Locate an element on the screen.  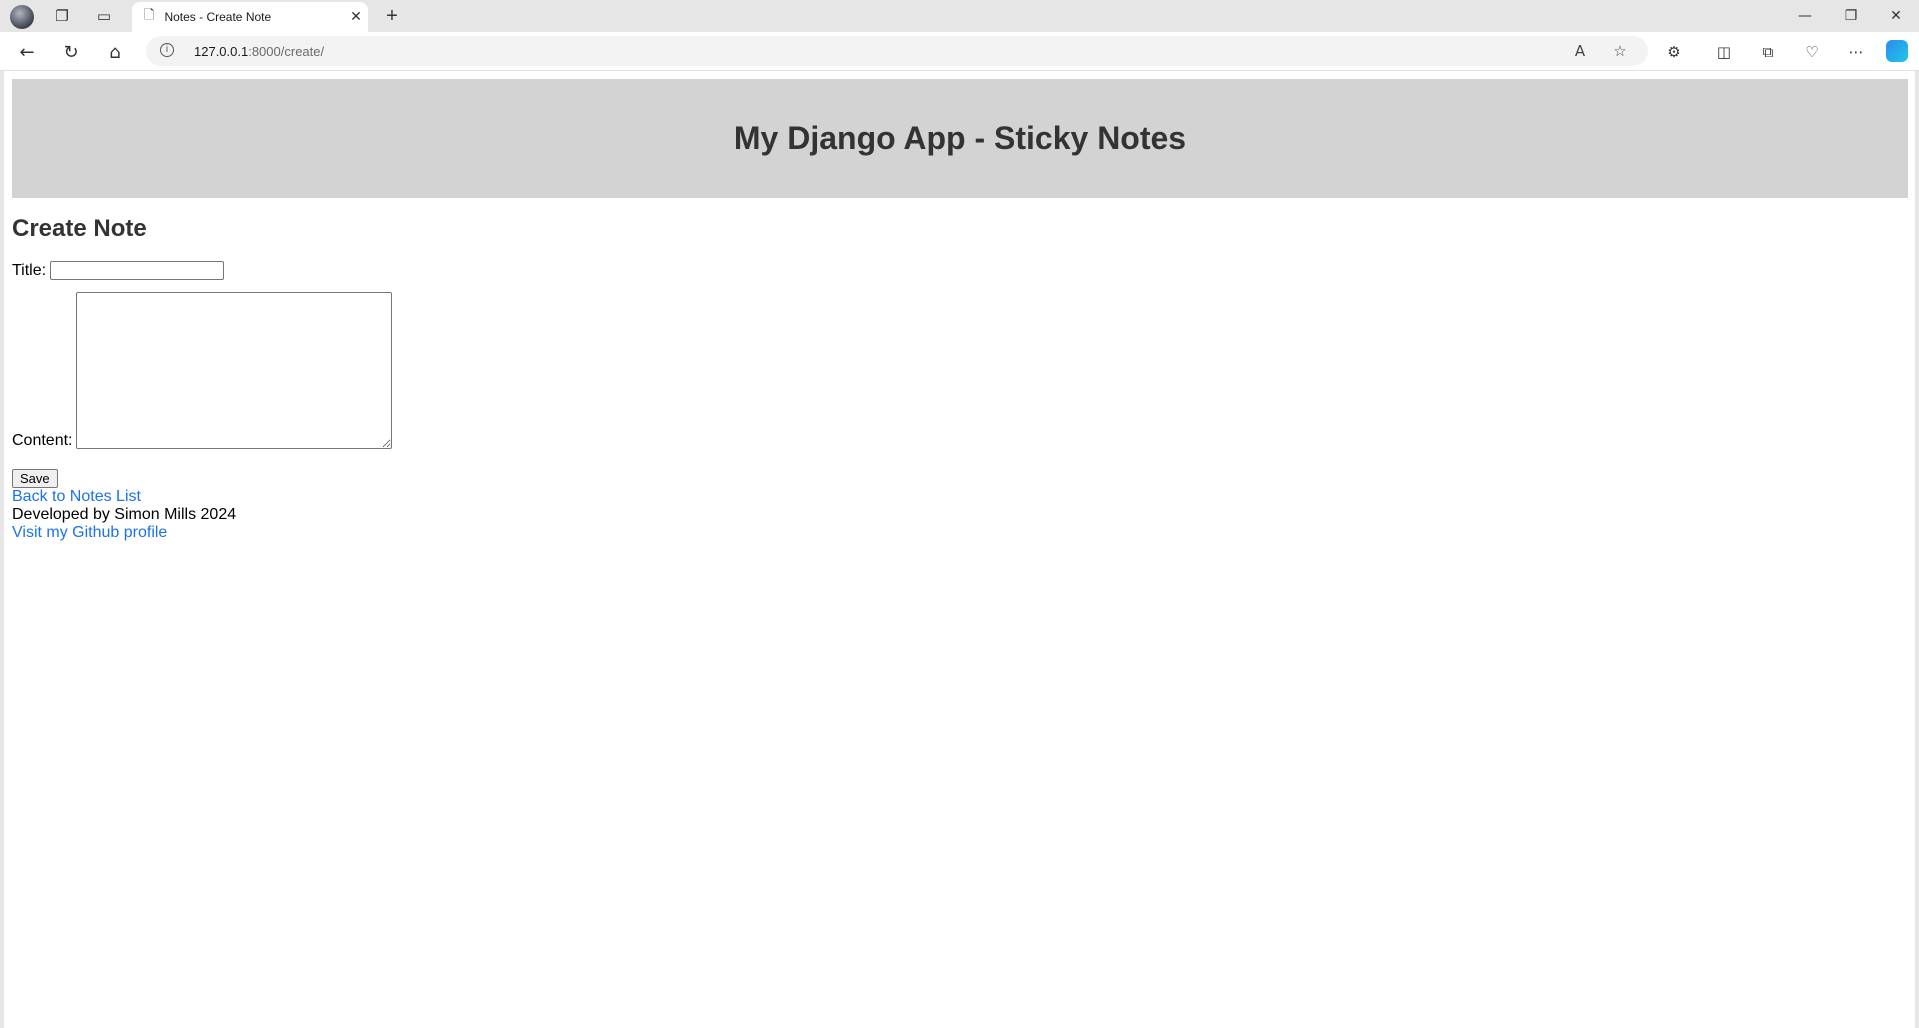
favorite-star-icon: ☆ is located at coordinates (1620, 51).